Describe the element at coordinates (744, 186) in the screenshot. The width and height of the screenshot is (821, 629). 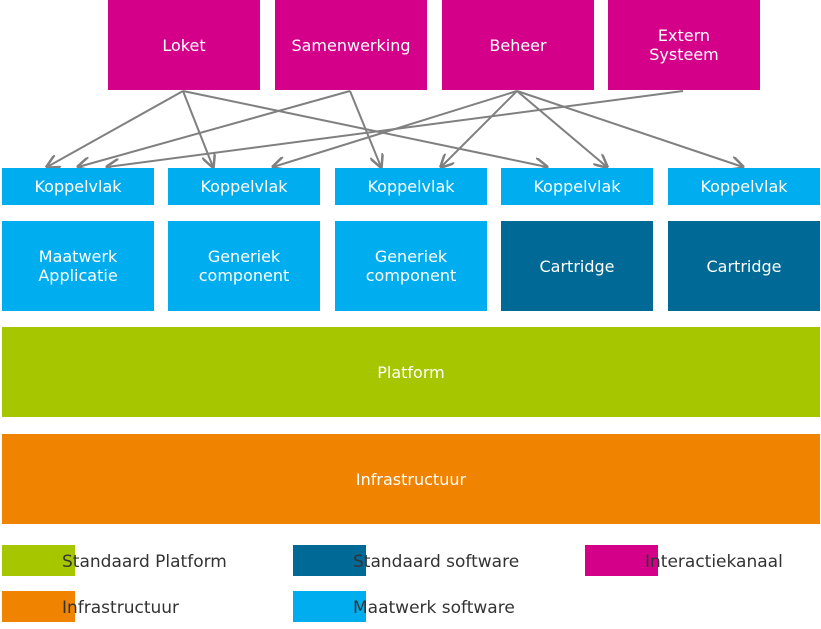
I see `interface-5: Koppelvlak` at that location.